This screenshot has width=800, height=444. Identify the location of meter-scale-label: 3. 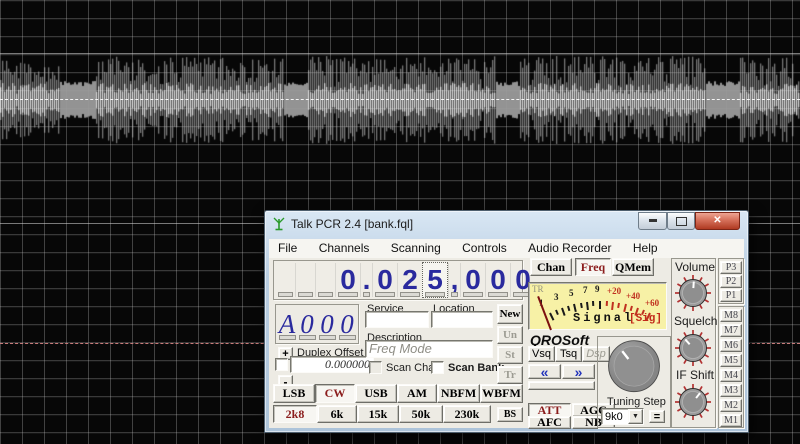
(556, 297).